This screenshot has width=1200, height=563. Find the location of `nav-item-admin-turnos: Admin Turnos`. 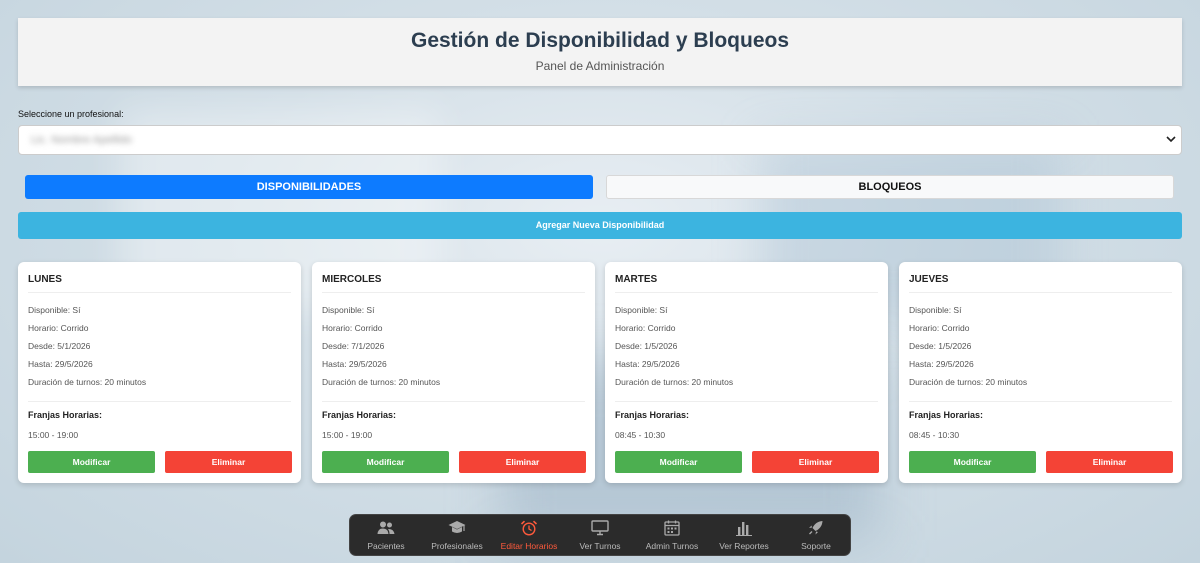

nav-item-admin-turnos: Admin Turnos is located at coordinates (672, 536).